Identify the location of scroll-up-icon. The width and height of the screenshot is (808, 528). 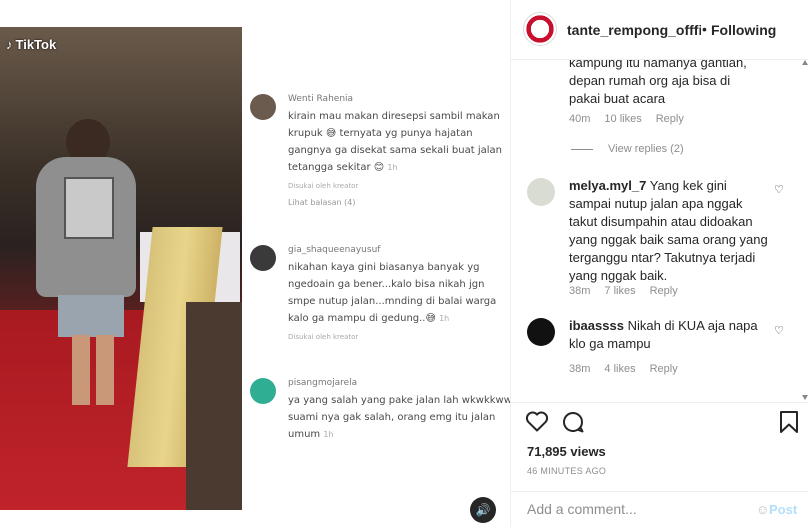
(805, 62).